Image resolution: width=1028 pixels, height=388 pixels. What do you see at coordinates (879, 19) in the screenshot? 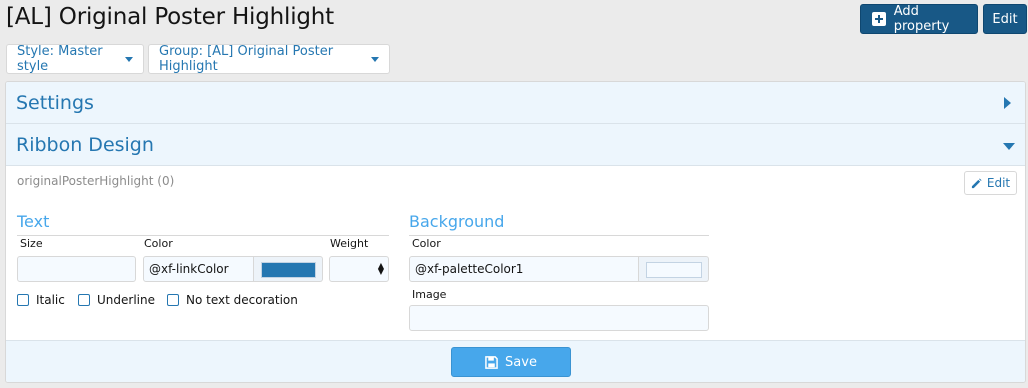
I see `plus-icon` at bounding box center [879, 19].